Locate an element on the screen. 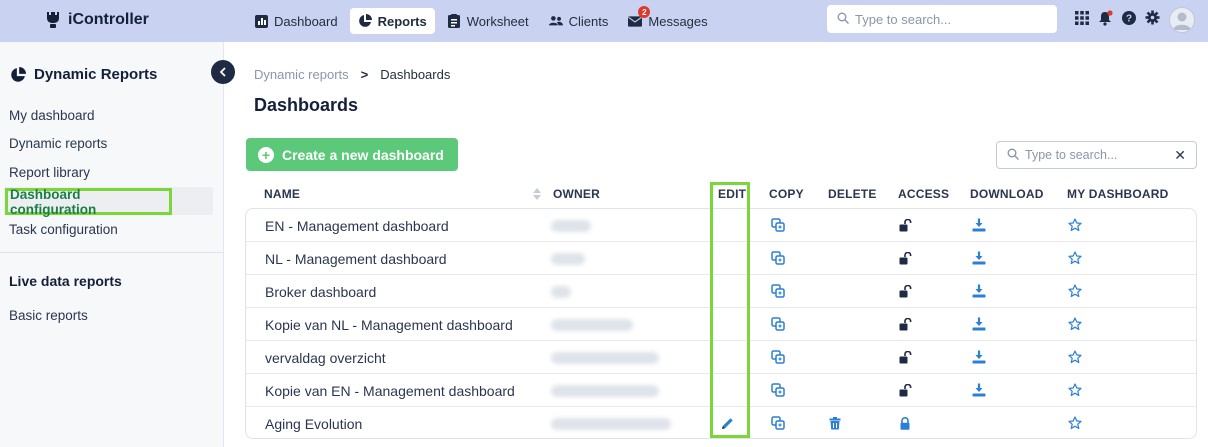  top-utility-icons: ? is located at coordinates (1135, 20).